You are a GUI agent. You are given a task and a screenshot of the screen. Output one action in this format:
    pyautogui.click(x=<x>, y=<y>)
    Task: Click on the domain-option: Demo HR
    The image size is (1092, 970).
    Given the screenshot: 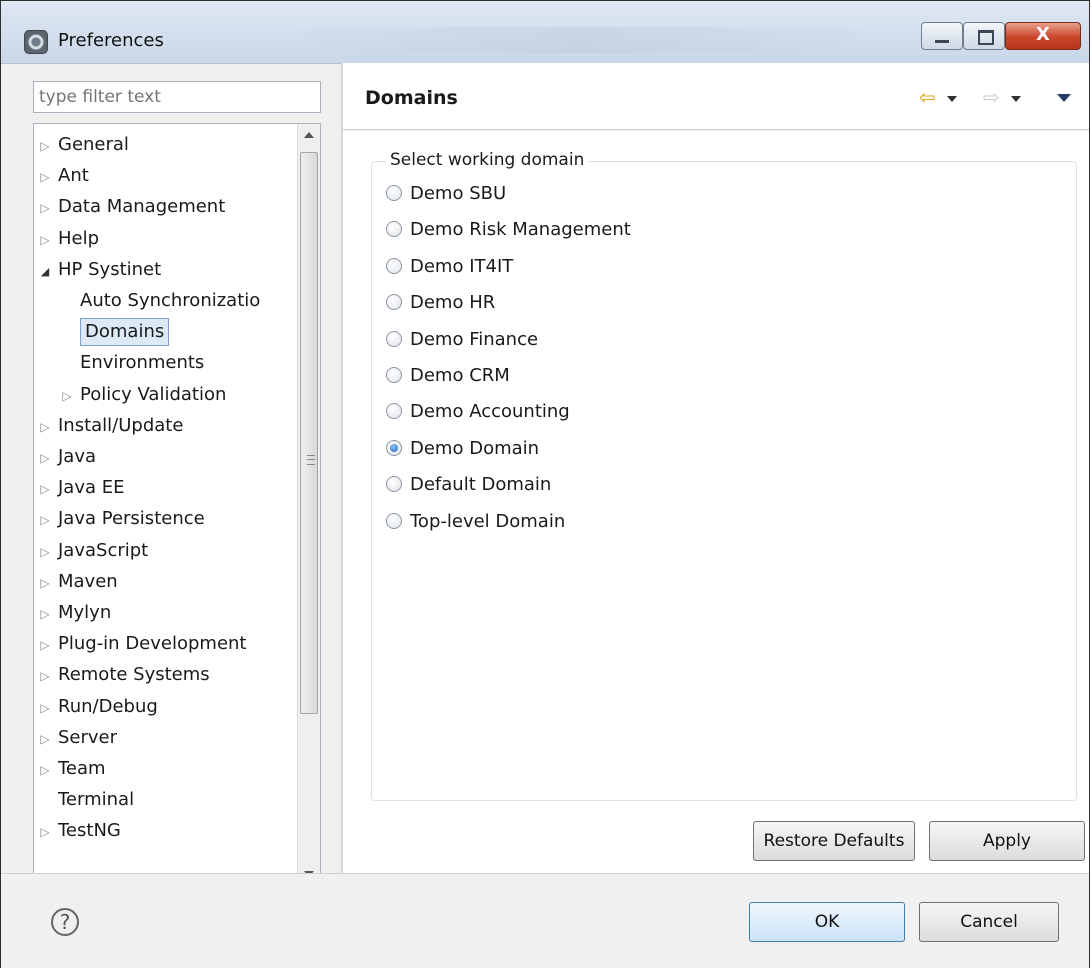 What is the action you would take?
    pyautogui.click(x=440, y=303)
    